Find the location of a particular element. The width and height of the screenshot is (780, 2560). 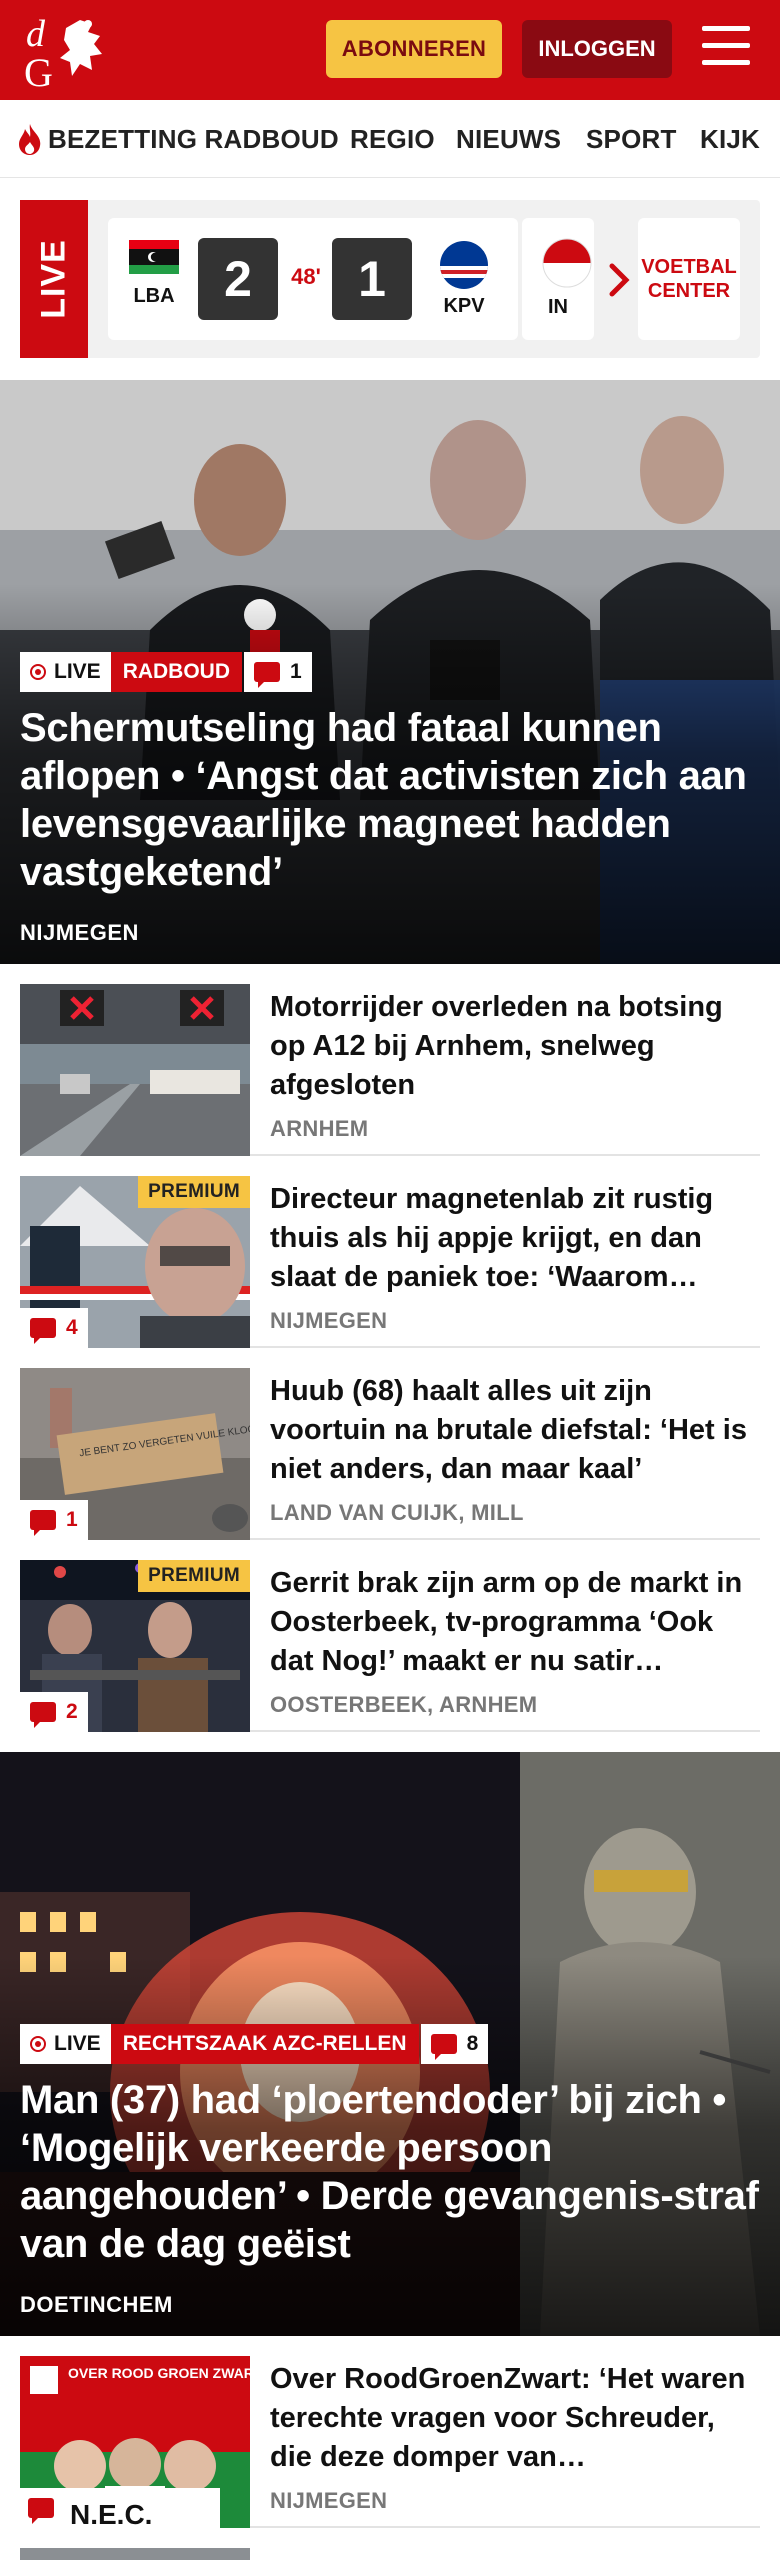

article-thumbnail: PREMIUM 4 is located at coordinates (135, 1262).